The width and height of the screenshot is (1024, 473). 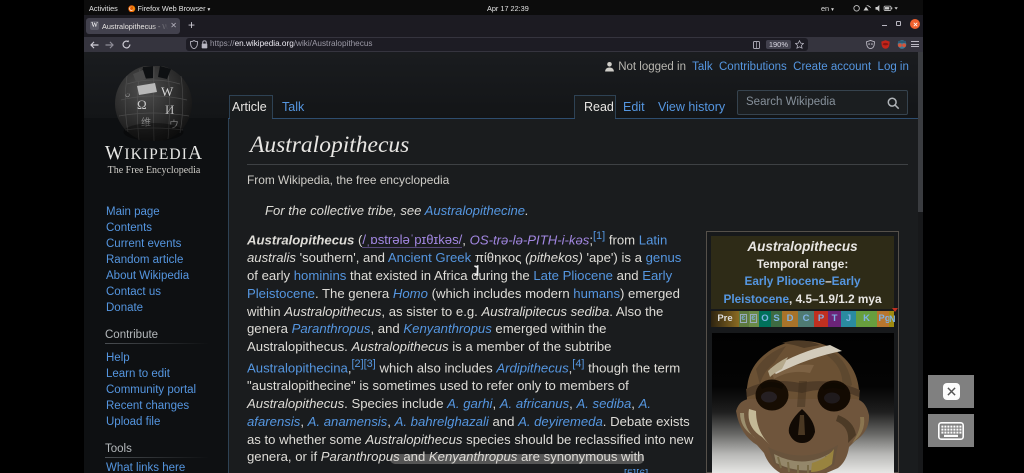 I want to click on svg-text: W, so click(x=167, y=91).